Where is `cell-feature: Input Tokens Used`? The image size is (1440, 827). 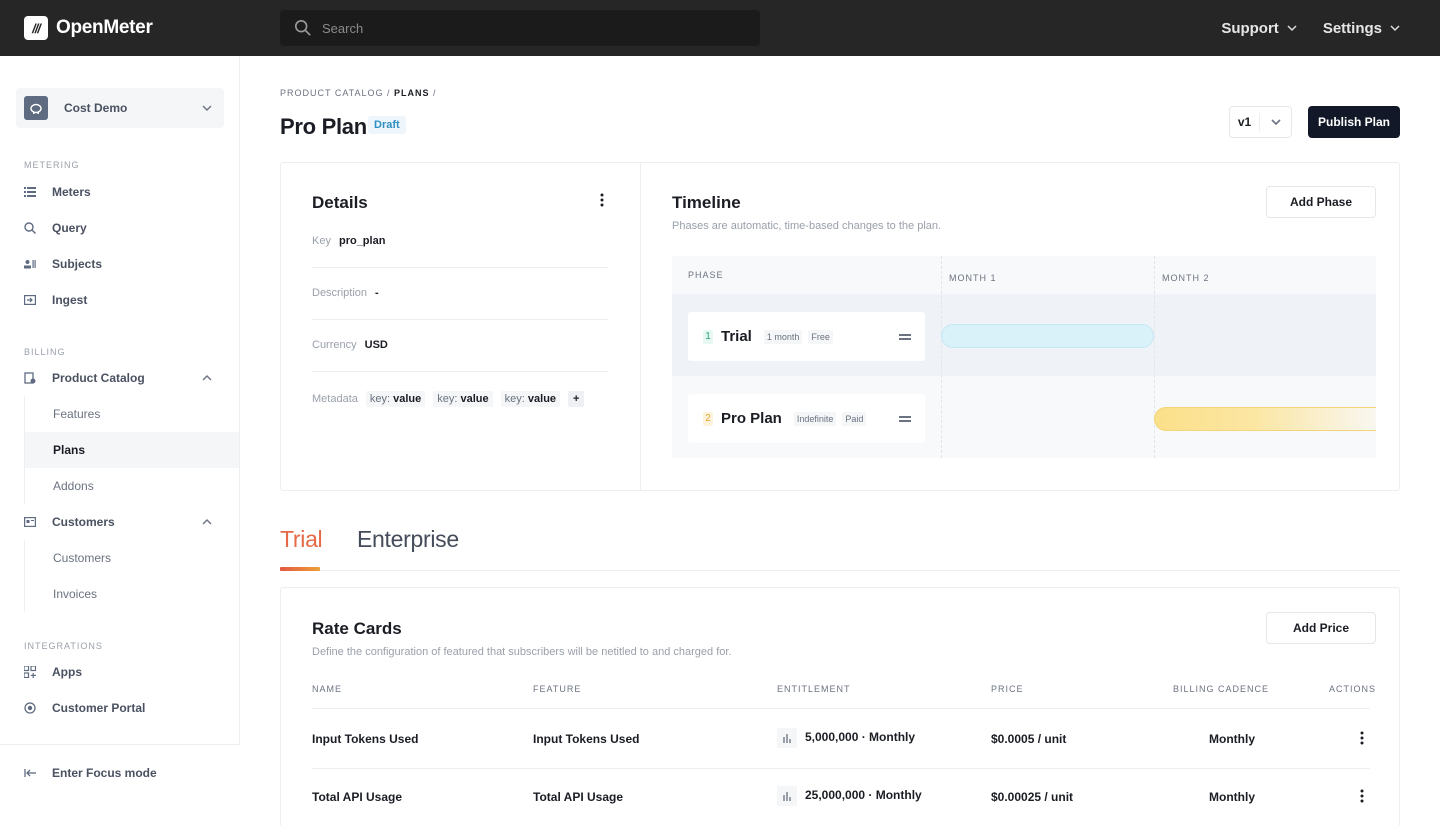 cell-feature: Input Tokens Used is located at coordinates (586, 739).